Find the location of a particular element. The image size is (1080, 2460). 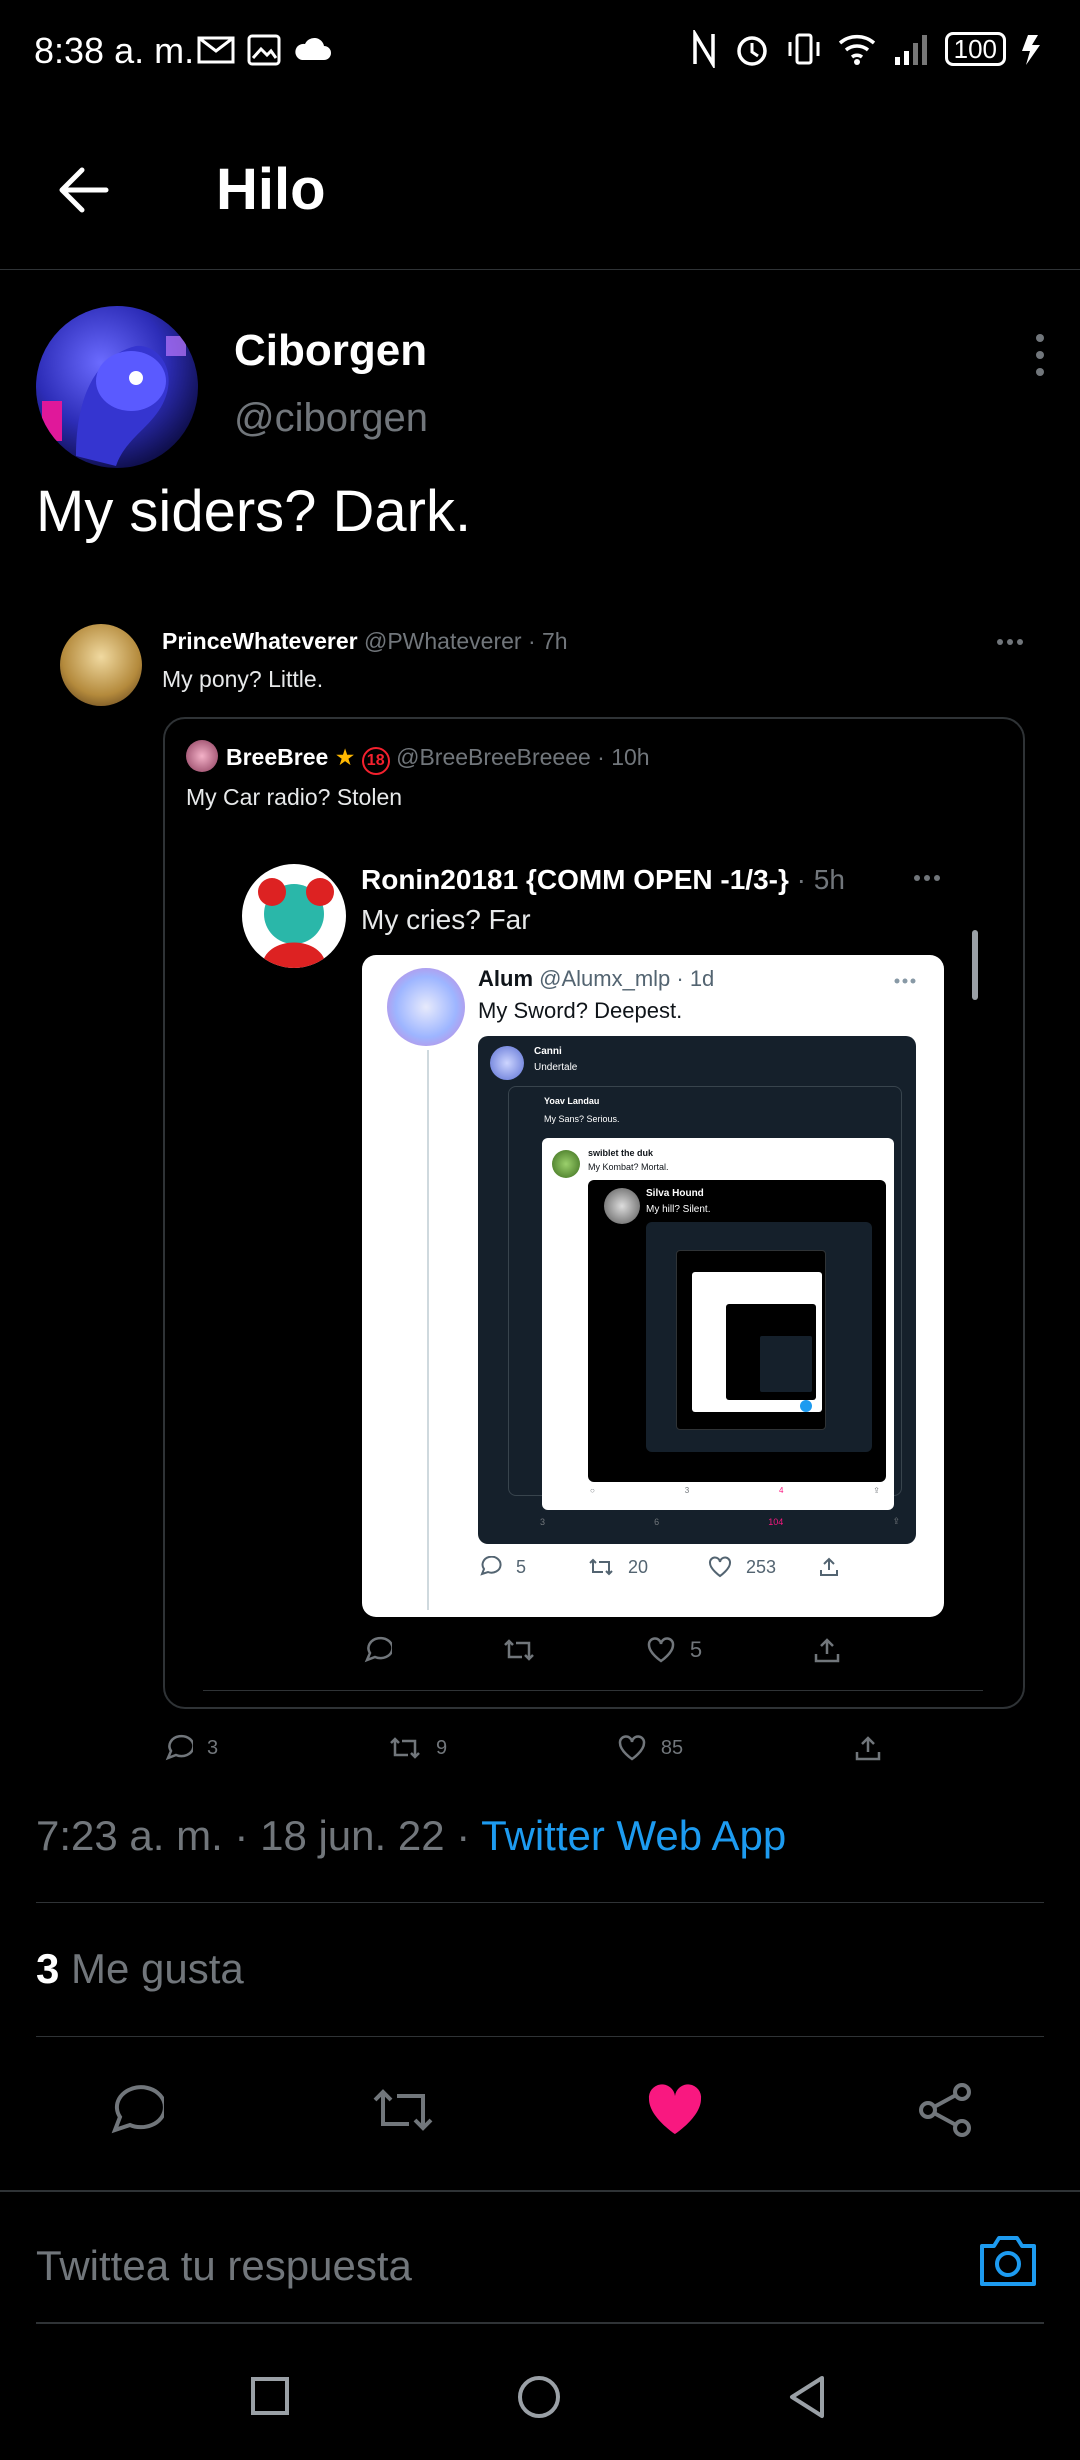

timestamp-text: 7:23 a. m. · 18 jun. 22 · is located at coordinates (259, 1835).